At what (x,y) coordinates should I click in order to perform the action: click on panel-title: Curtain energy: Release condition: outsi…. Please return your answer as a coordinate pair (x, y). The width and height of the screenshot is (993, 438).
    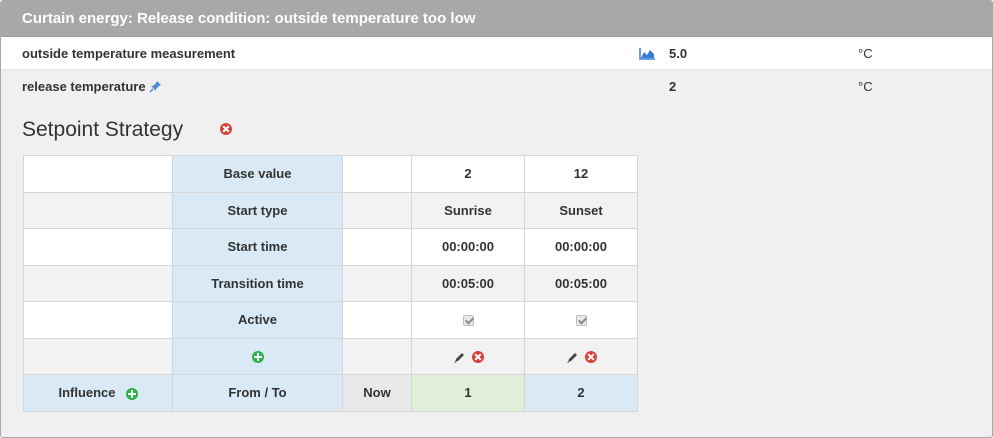
    Looking at the image, I should click on (496, 19).